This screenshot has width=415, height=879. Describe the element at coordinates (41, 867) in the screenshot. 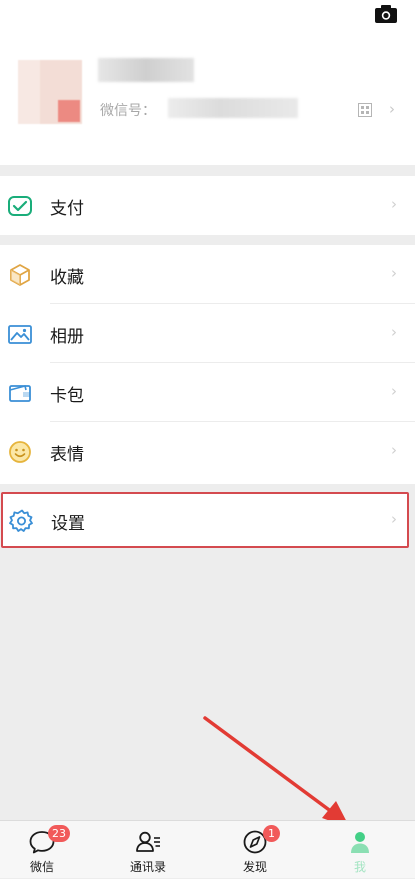

I see `tab-label-wechat: 微信` at that location.